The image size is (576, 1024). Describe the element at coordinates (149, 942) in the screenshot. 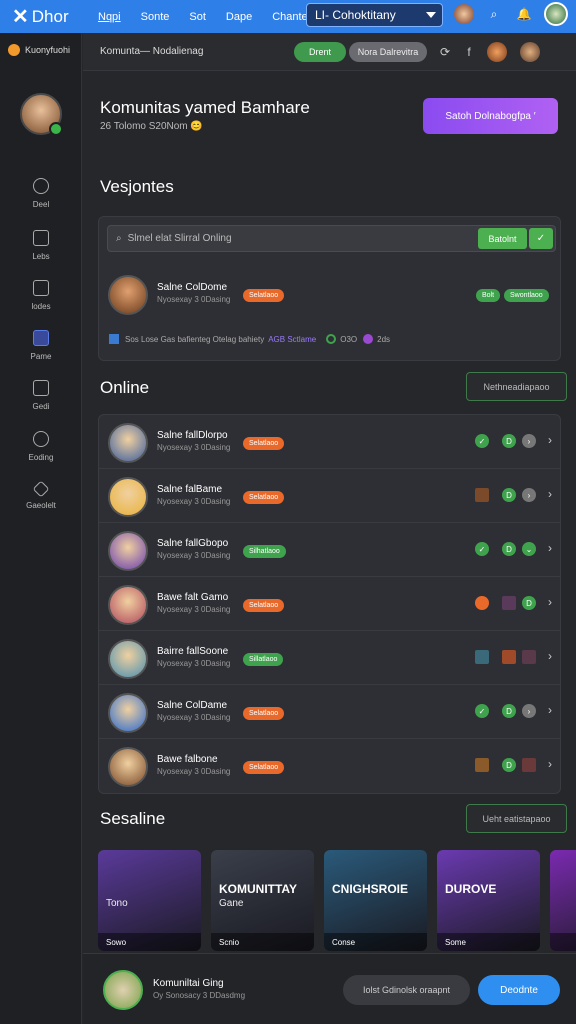

I see `card-footer: Sowo` at that location.